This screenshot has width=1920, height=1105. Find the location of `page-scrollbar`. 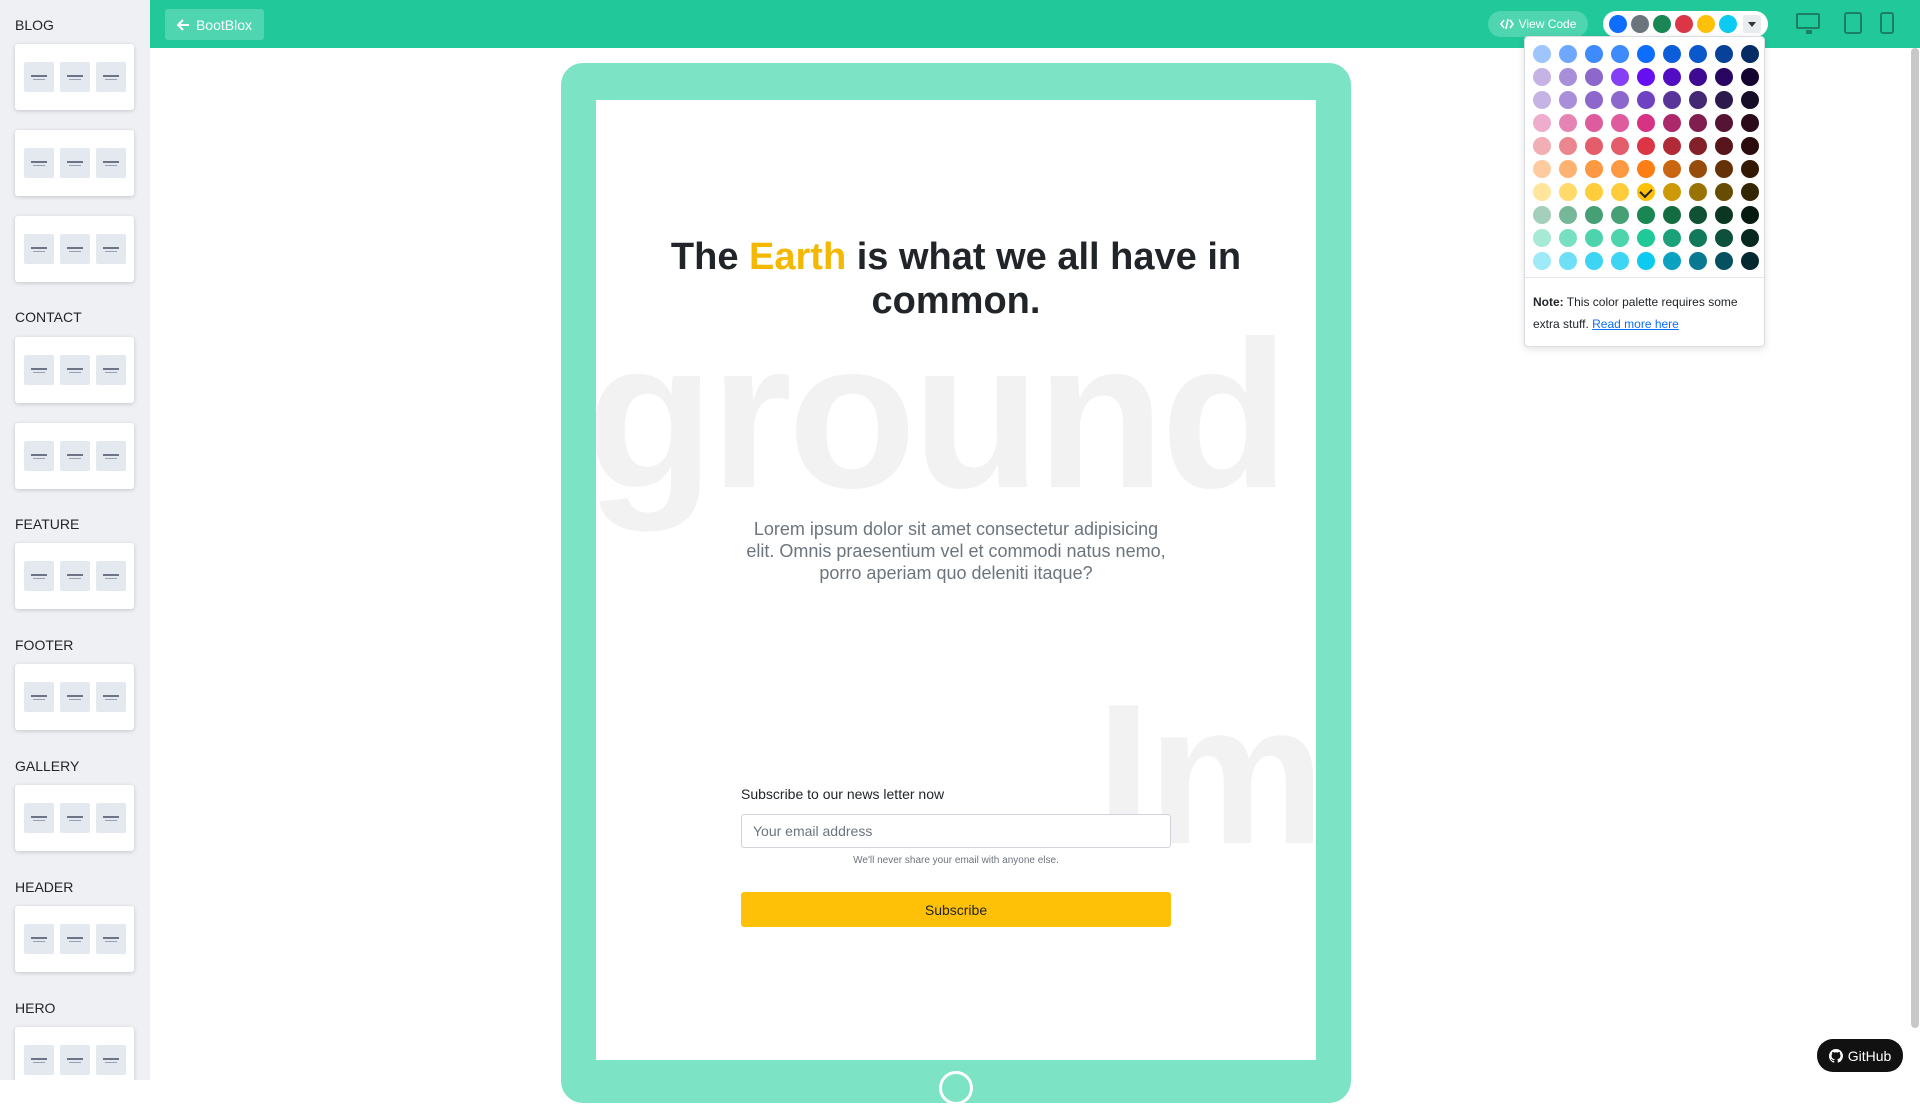

page-scrollbar is located at coordinates (1915, 538).